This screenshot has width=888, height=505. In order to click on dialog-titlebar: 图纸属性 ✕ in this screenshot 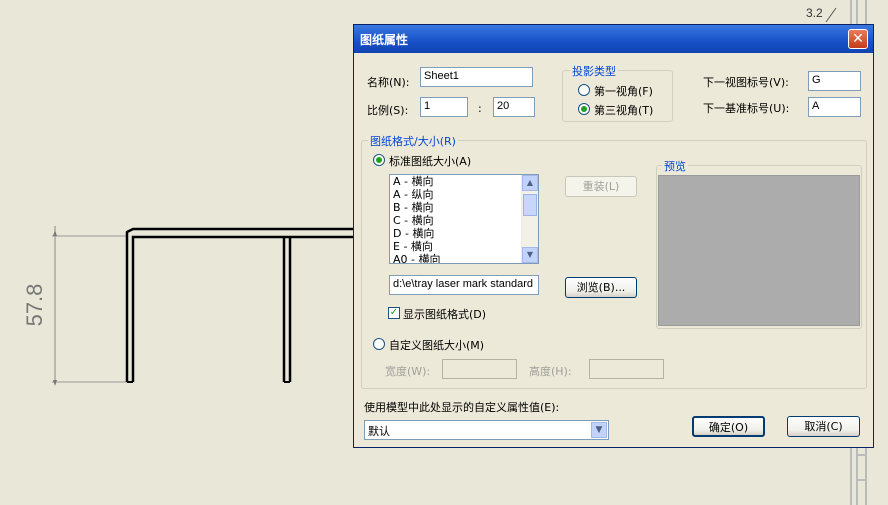, I will do `click(613, 39)`.